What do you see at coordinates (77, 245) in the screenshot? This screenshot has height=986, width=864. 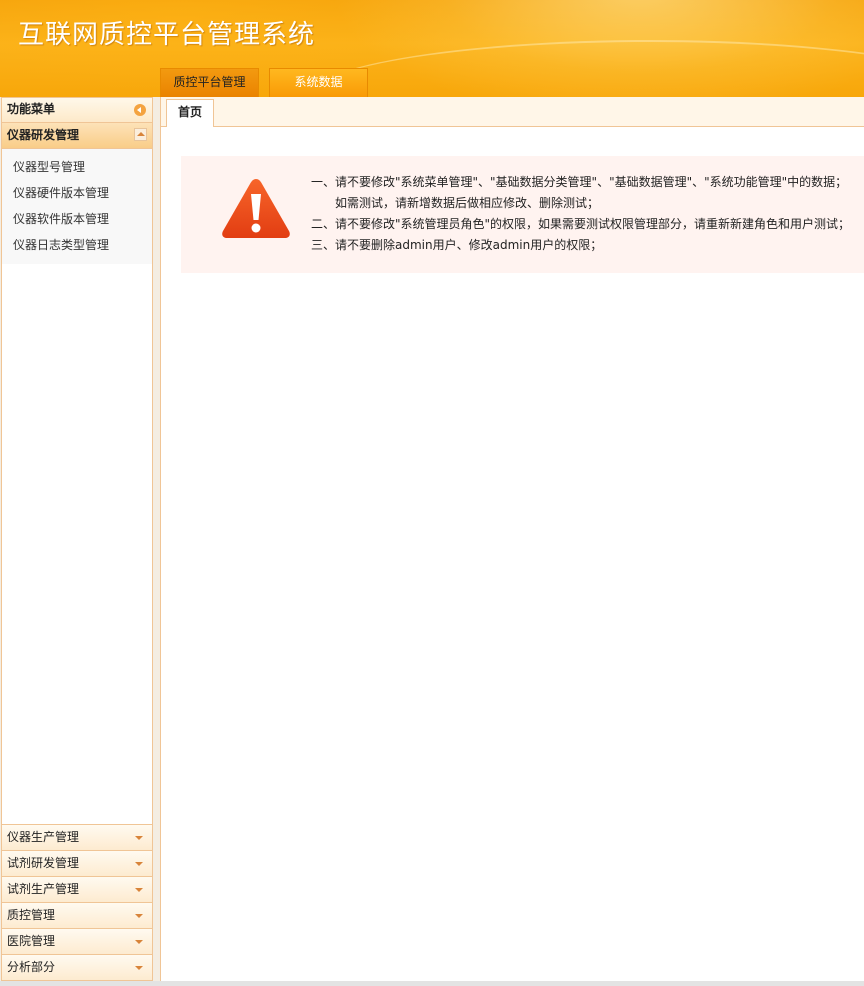 I see `sidebar-item-log-type: 仪器日志类型管理` at bounding box center [77, 245].